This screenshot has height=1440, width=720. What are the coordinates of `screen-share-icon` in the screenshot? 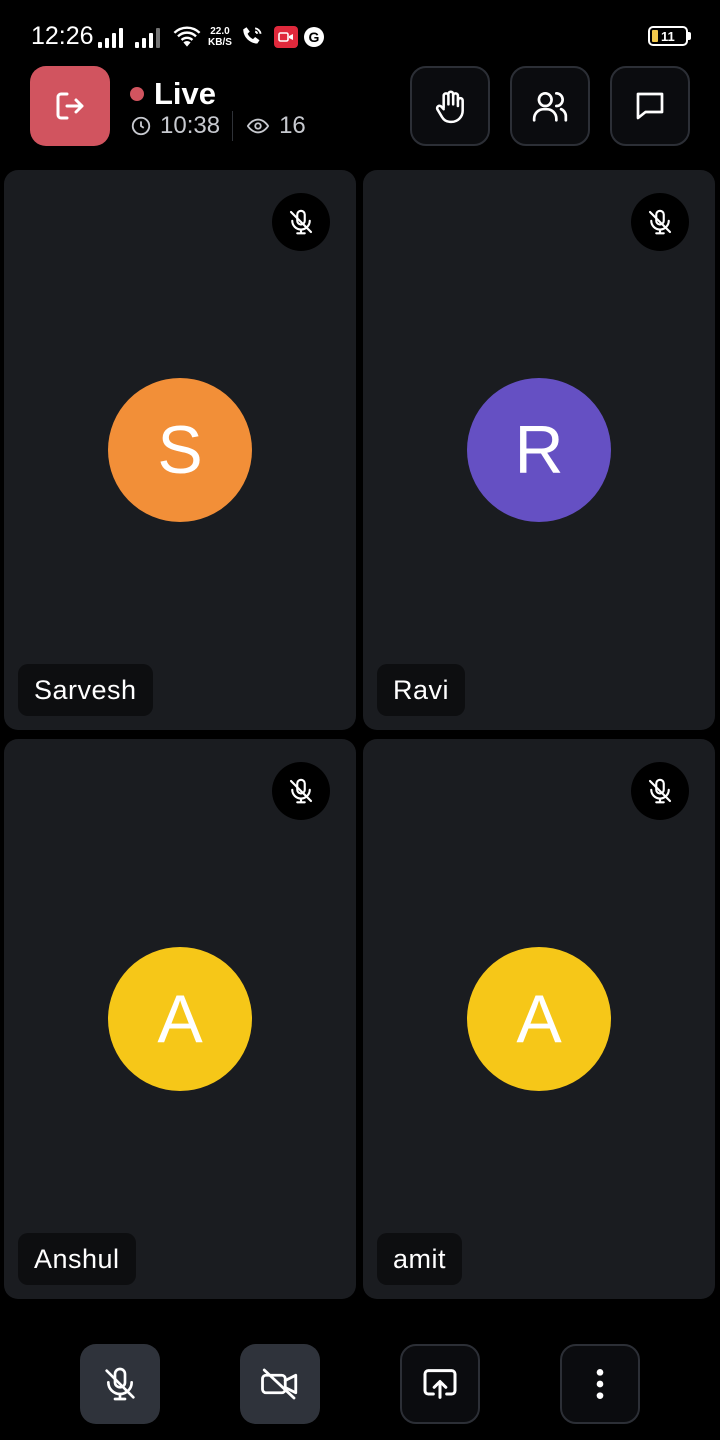 It's located at (440, 1384).